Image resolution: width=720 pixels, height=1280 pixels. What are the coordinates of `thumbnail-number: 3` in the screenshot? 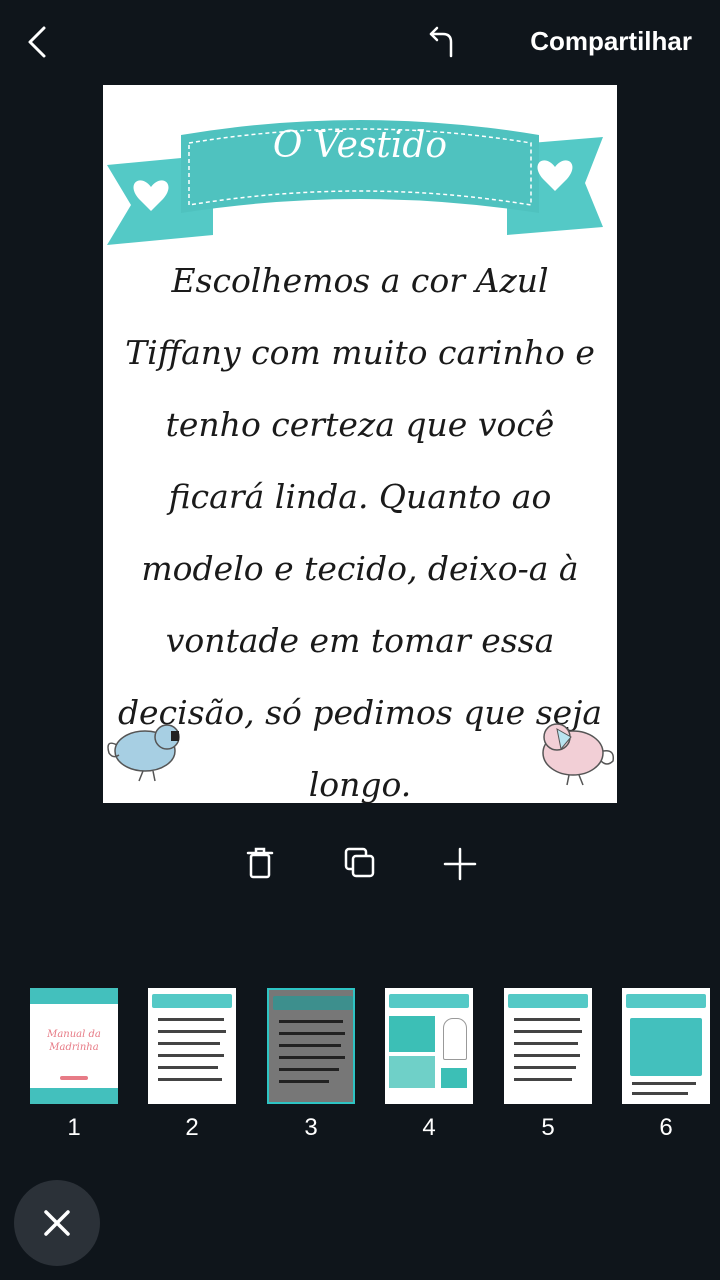 It's located at (311, 1127).